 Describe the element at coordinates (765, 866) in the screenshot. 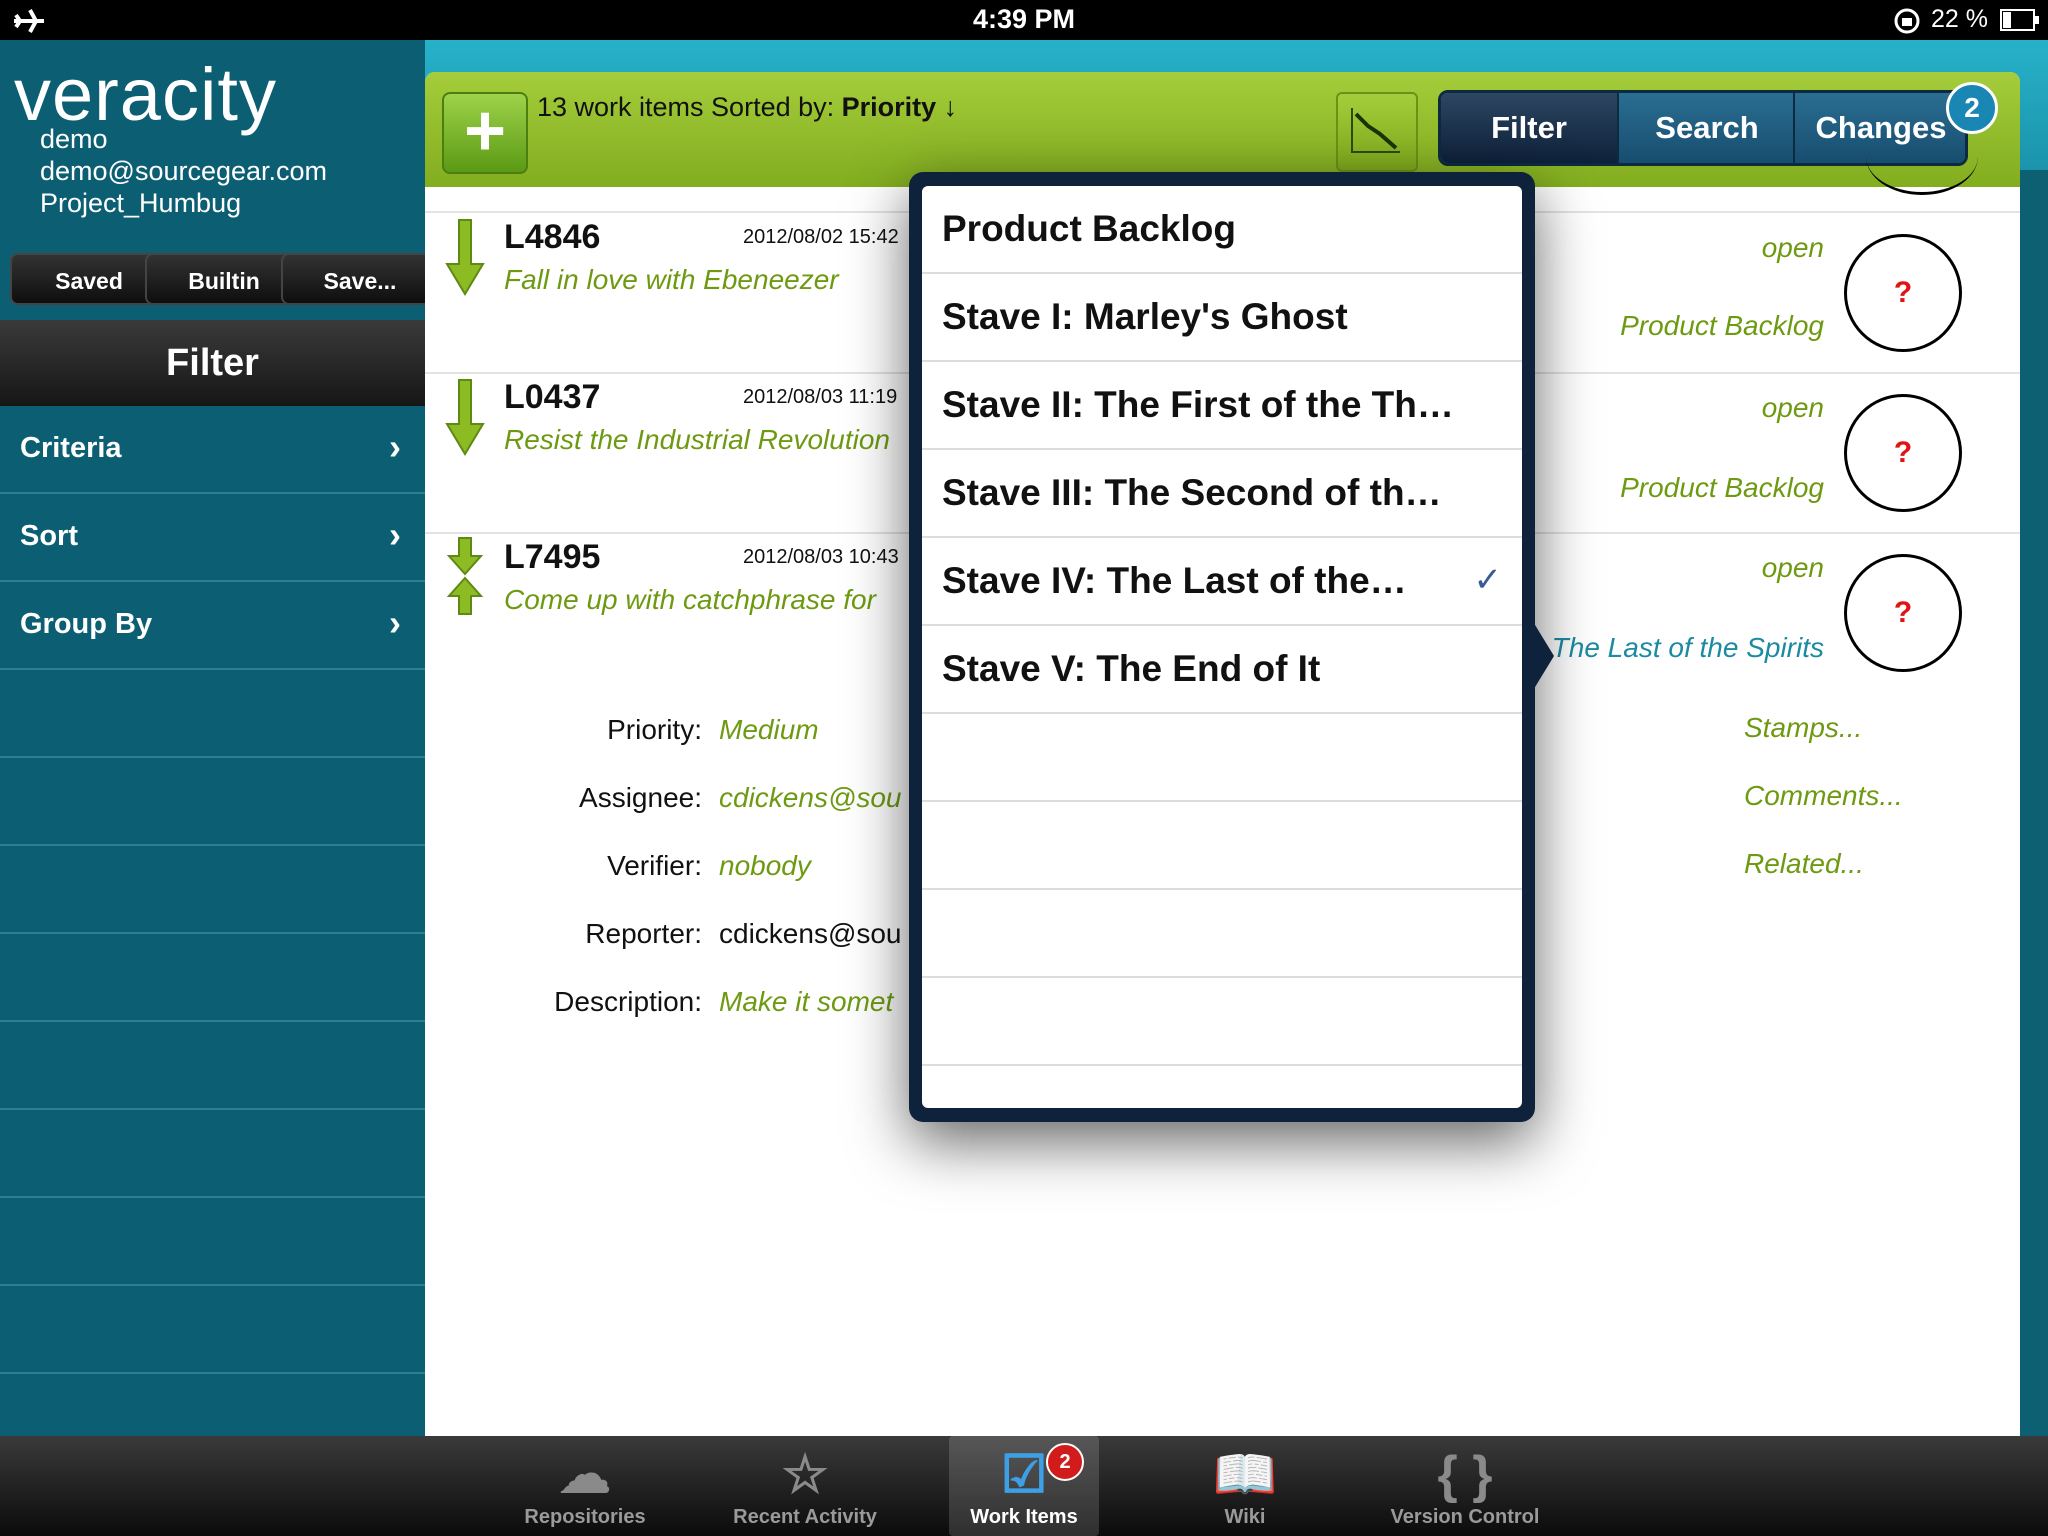

I see `verifier-value: nobody` at that location.